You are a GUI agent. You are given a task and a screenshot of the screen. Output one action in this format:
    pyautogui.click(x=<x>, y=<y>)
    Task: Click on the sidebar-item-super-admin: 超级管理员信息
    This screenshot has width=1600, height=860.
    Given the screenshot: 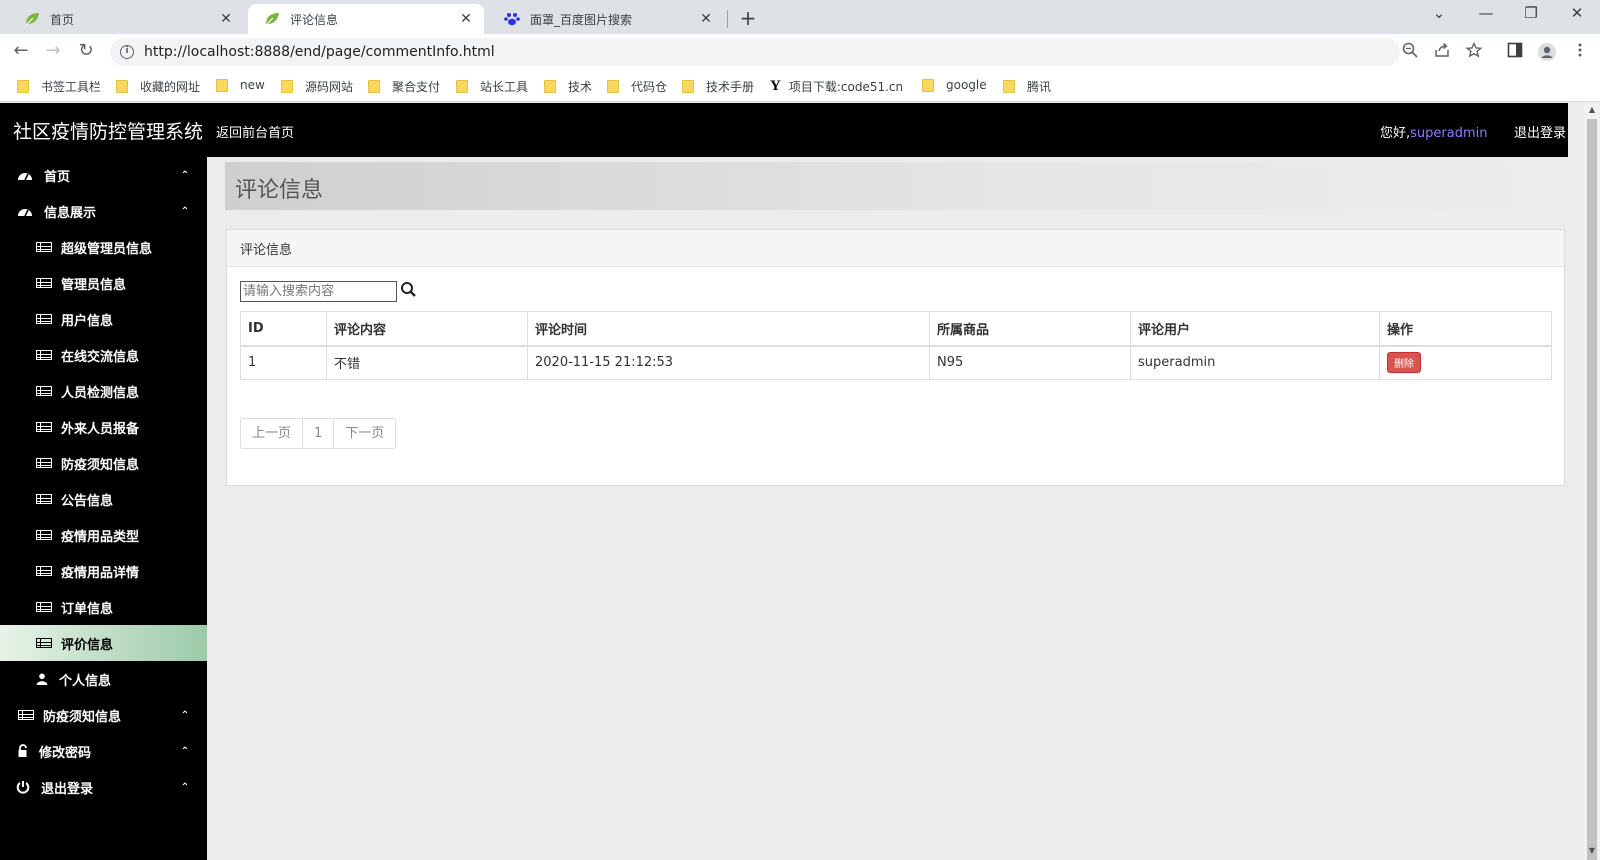 What is the action you would take?
    pyautogui.click(x=103, y=247)
    